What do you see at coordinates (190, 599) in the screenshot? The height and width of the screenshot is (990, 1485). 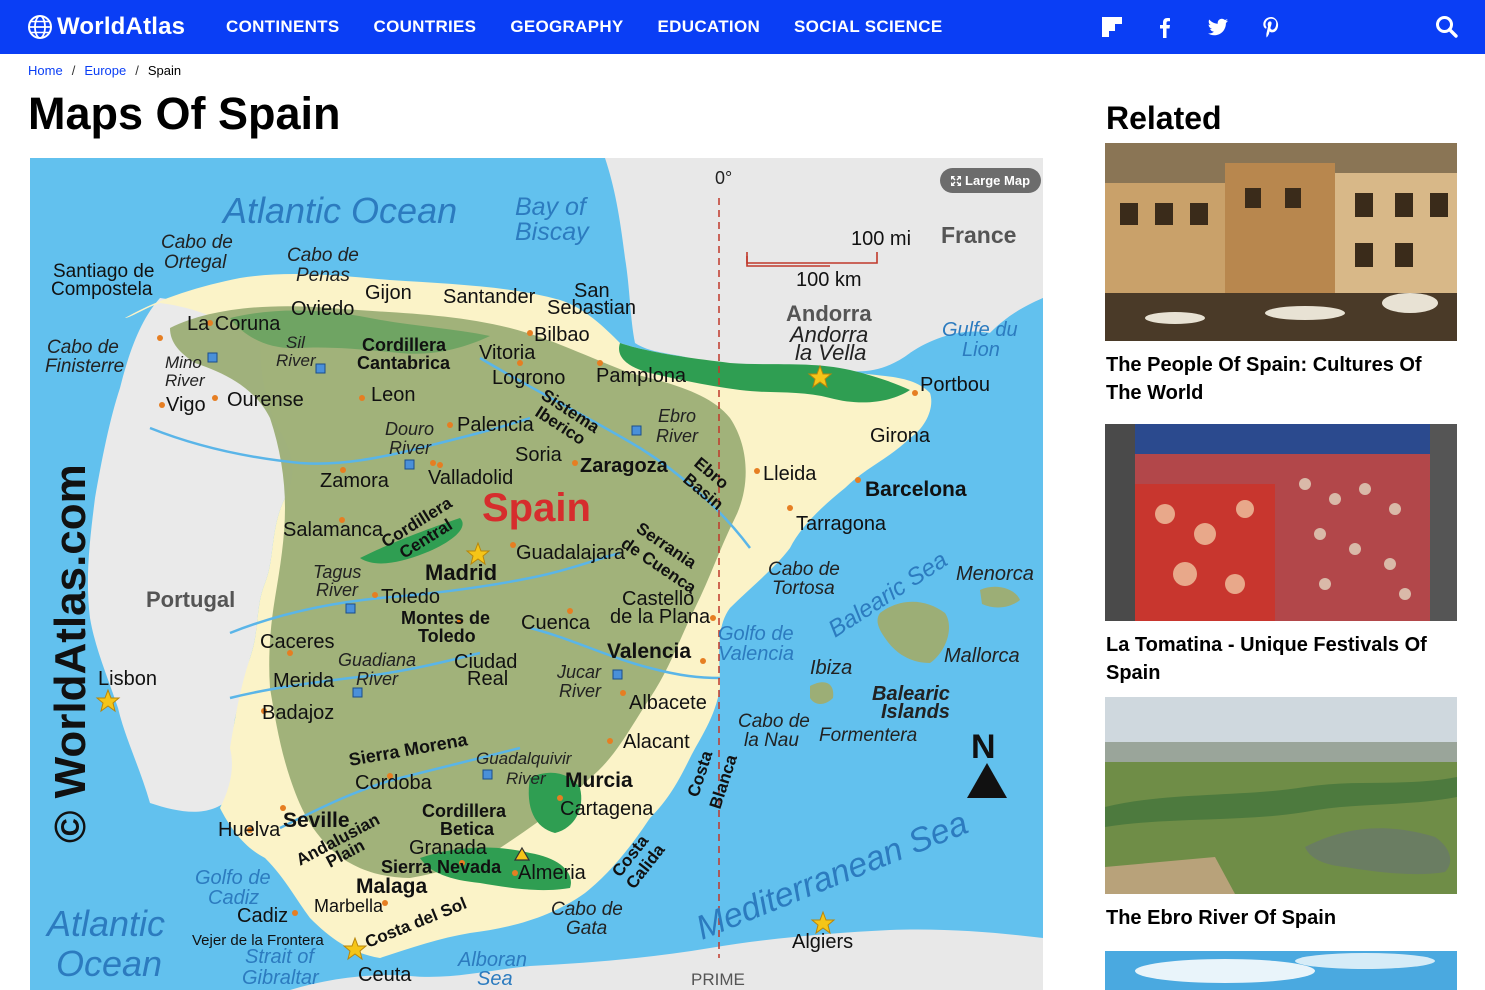 I see `map-label-portugal: Portugal` at bounding box center [190, 599].